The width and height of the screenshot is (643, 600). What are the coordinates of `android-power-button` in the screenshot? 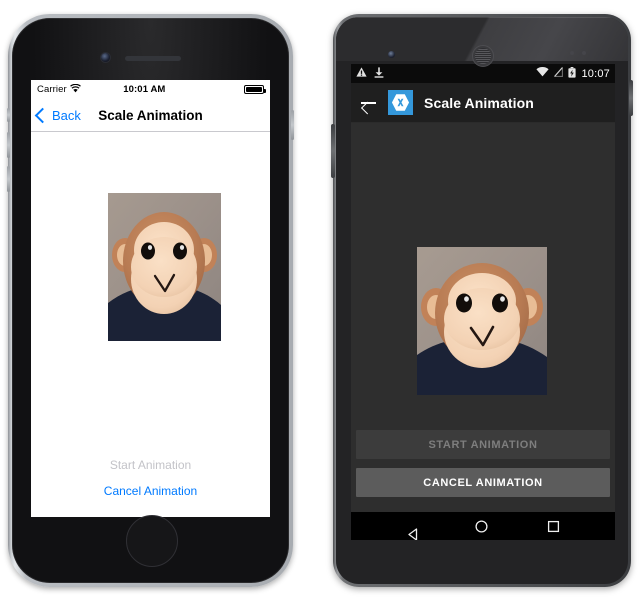 It's located at (631, 98).